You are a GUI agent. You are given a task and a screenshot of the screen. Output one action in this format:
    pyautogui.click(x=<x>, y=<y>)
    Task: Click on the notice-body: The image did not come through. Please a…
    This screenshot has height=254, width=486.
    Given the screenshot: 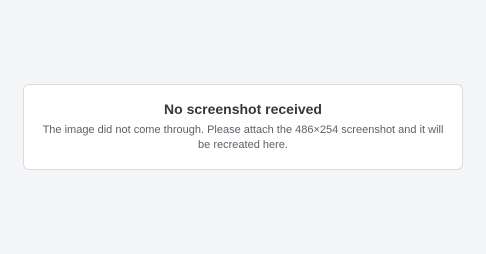 What is the action you would take?
    pyautogui.click(x=243, y=137)
    